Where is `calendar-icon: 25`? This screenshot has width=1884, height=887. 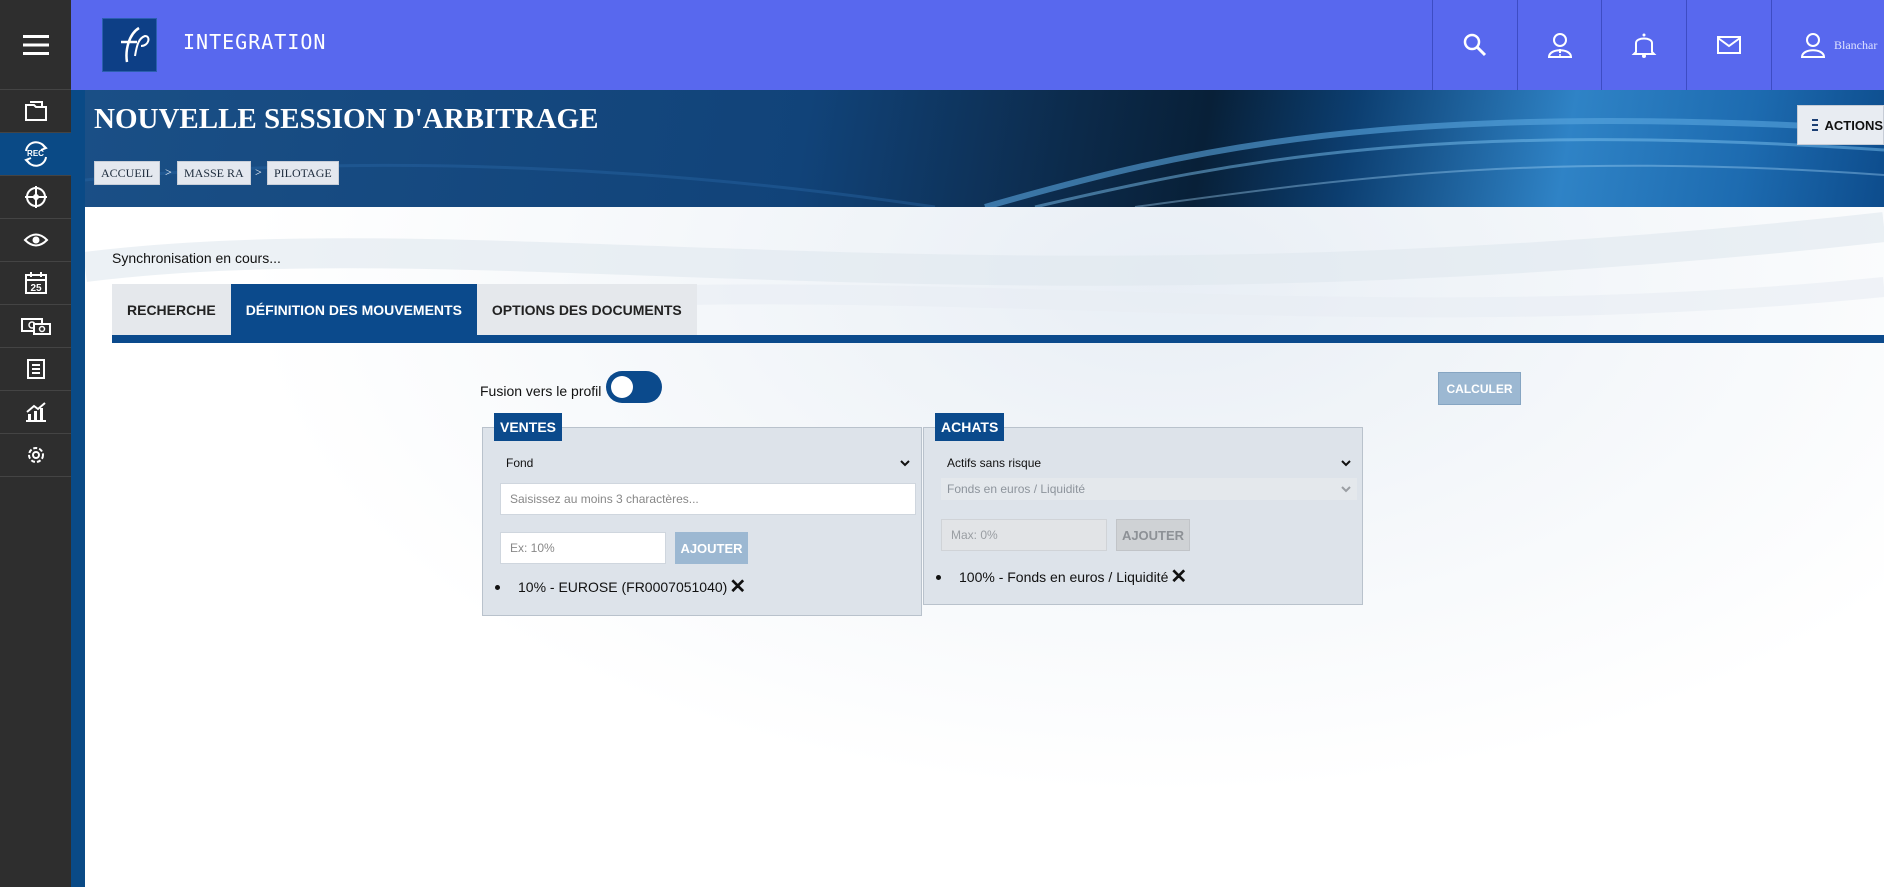 calendar-icon: 25 is located at coordinates (35, 283).